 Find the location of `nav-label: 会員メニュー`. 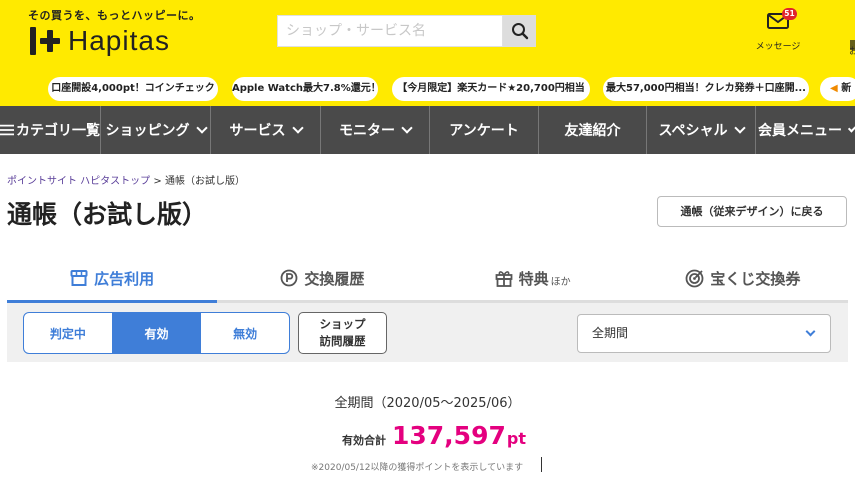

nav-label: 会員メニュー is located at coordinates (800, 131).